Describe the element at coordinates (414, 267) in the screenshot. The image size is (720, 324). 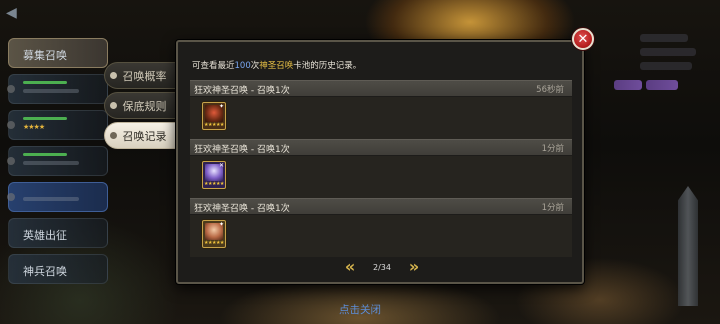
I see `double-chevron-right-icon: »` at that location.